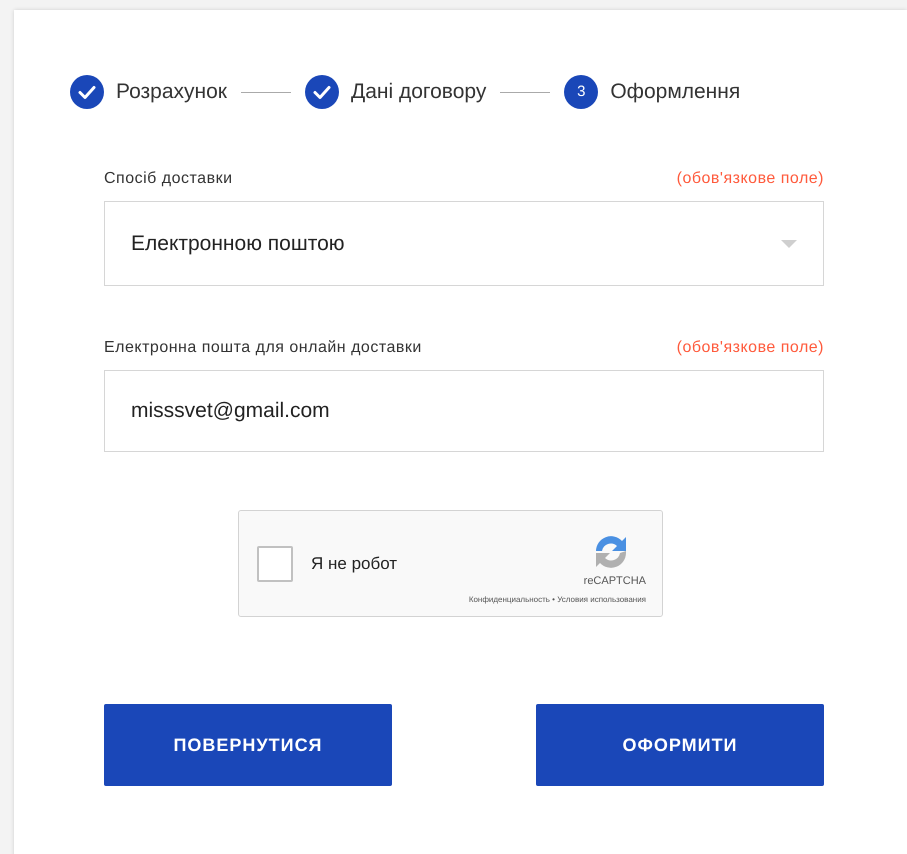 This screenshot has width=907, height=854. Describe the element at coordinates (171, 92) in the screenshot. I see `step-label: Розрахунок` at that location.